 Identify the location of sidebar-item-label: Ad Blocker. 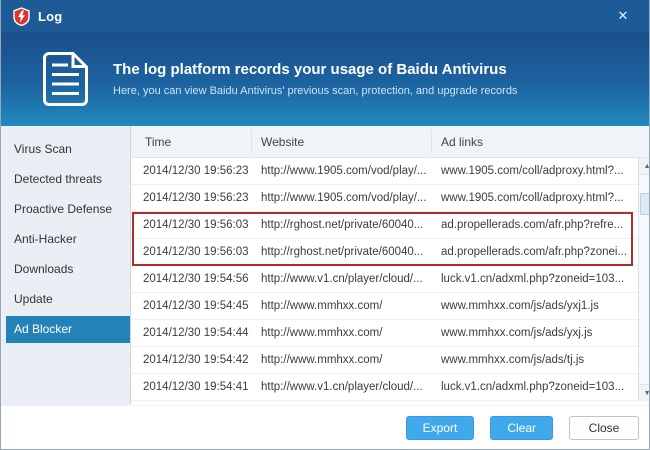
(43, 329).